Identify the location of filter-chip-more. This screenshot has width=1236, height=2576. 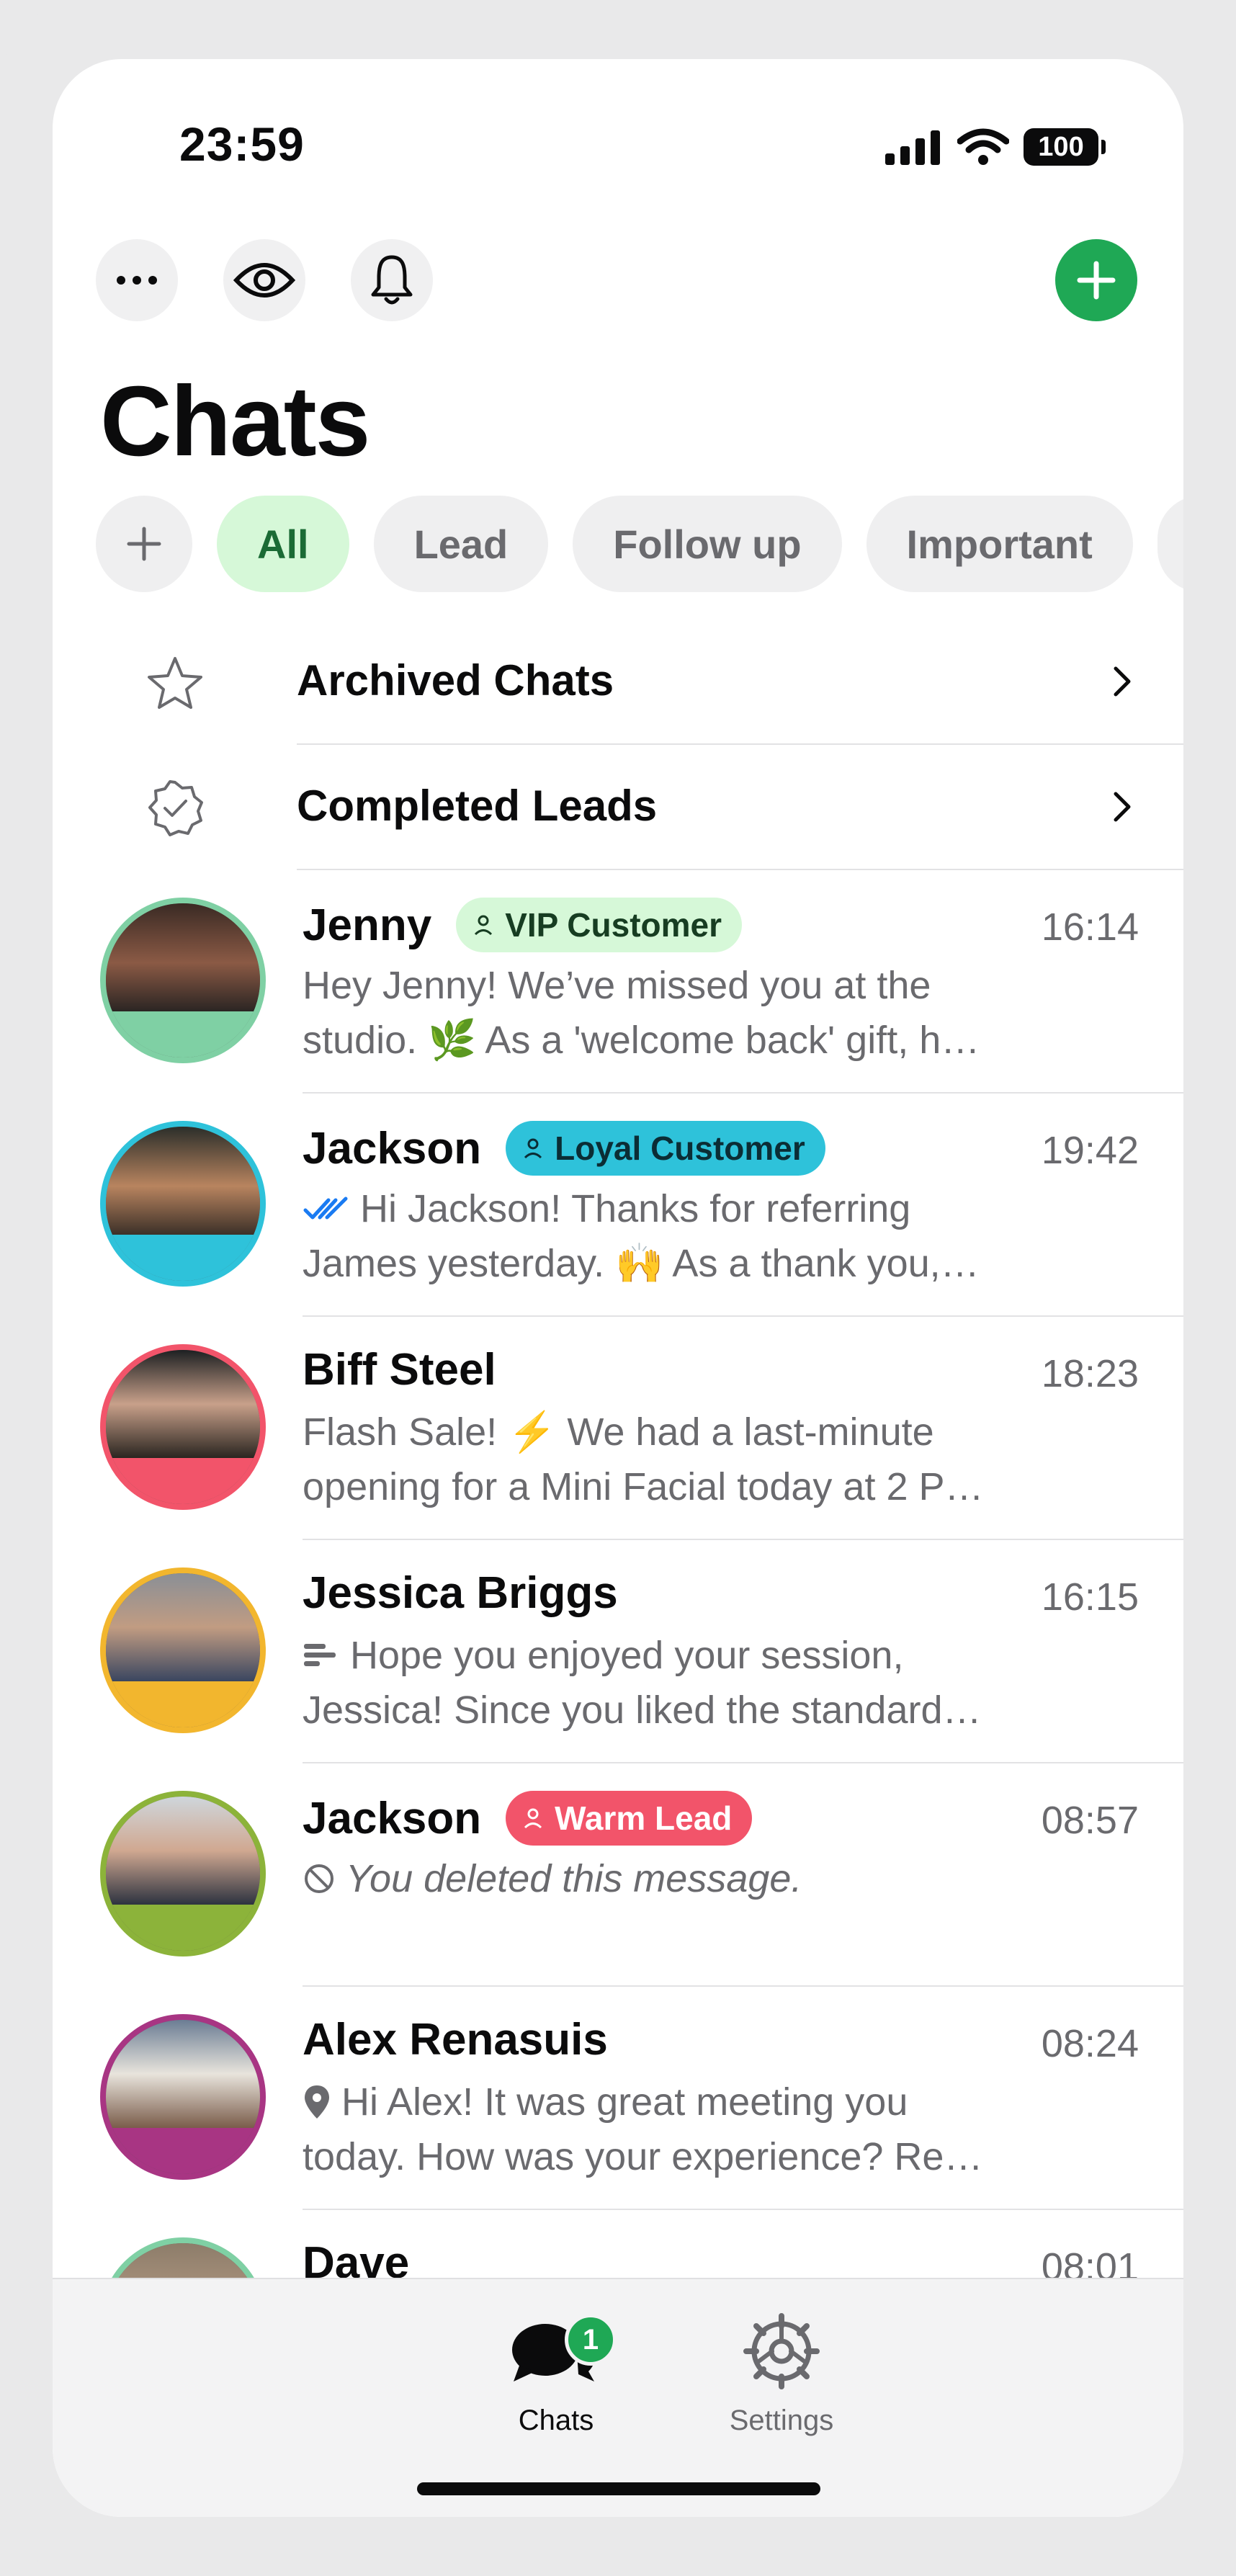
(1170, 544).